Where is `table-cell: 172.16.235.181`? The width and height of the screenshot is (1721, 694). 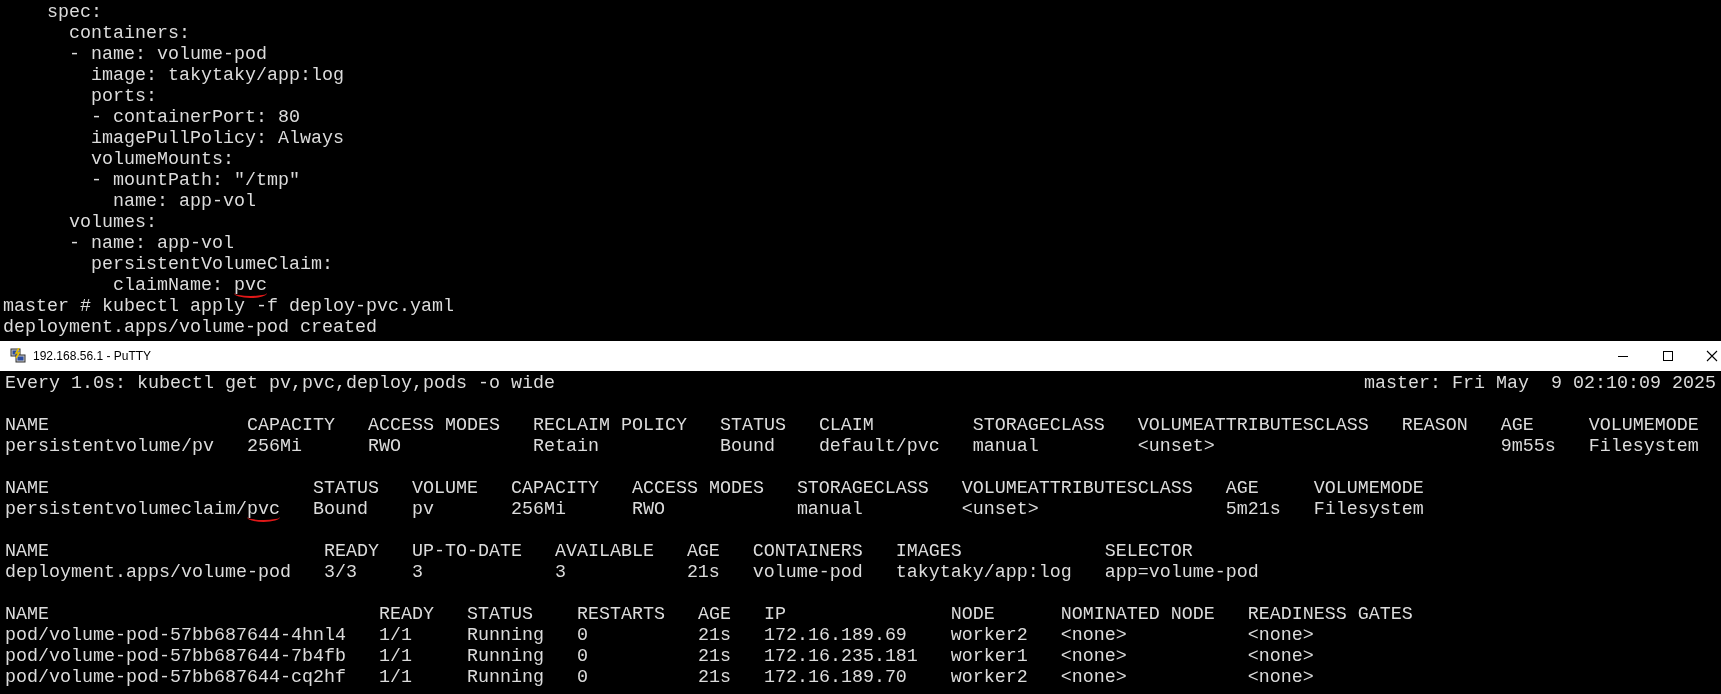 table-cell: 172.16.235.181 is located at coordinates (840, 656).